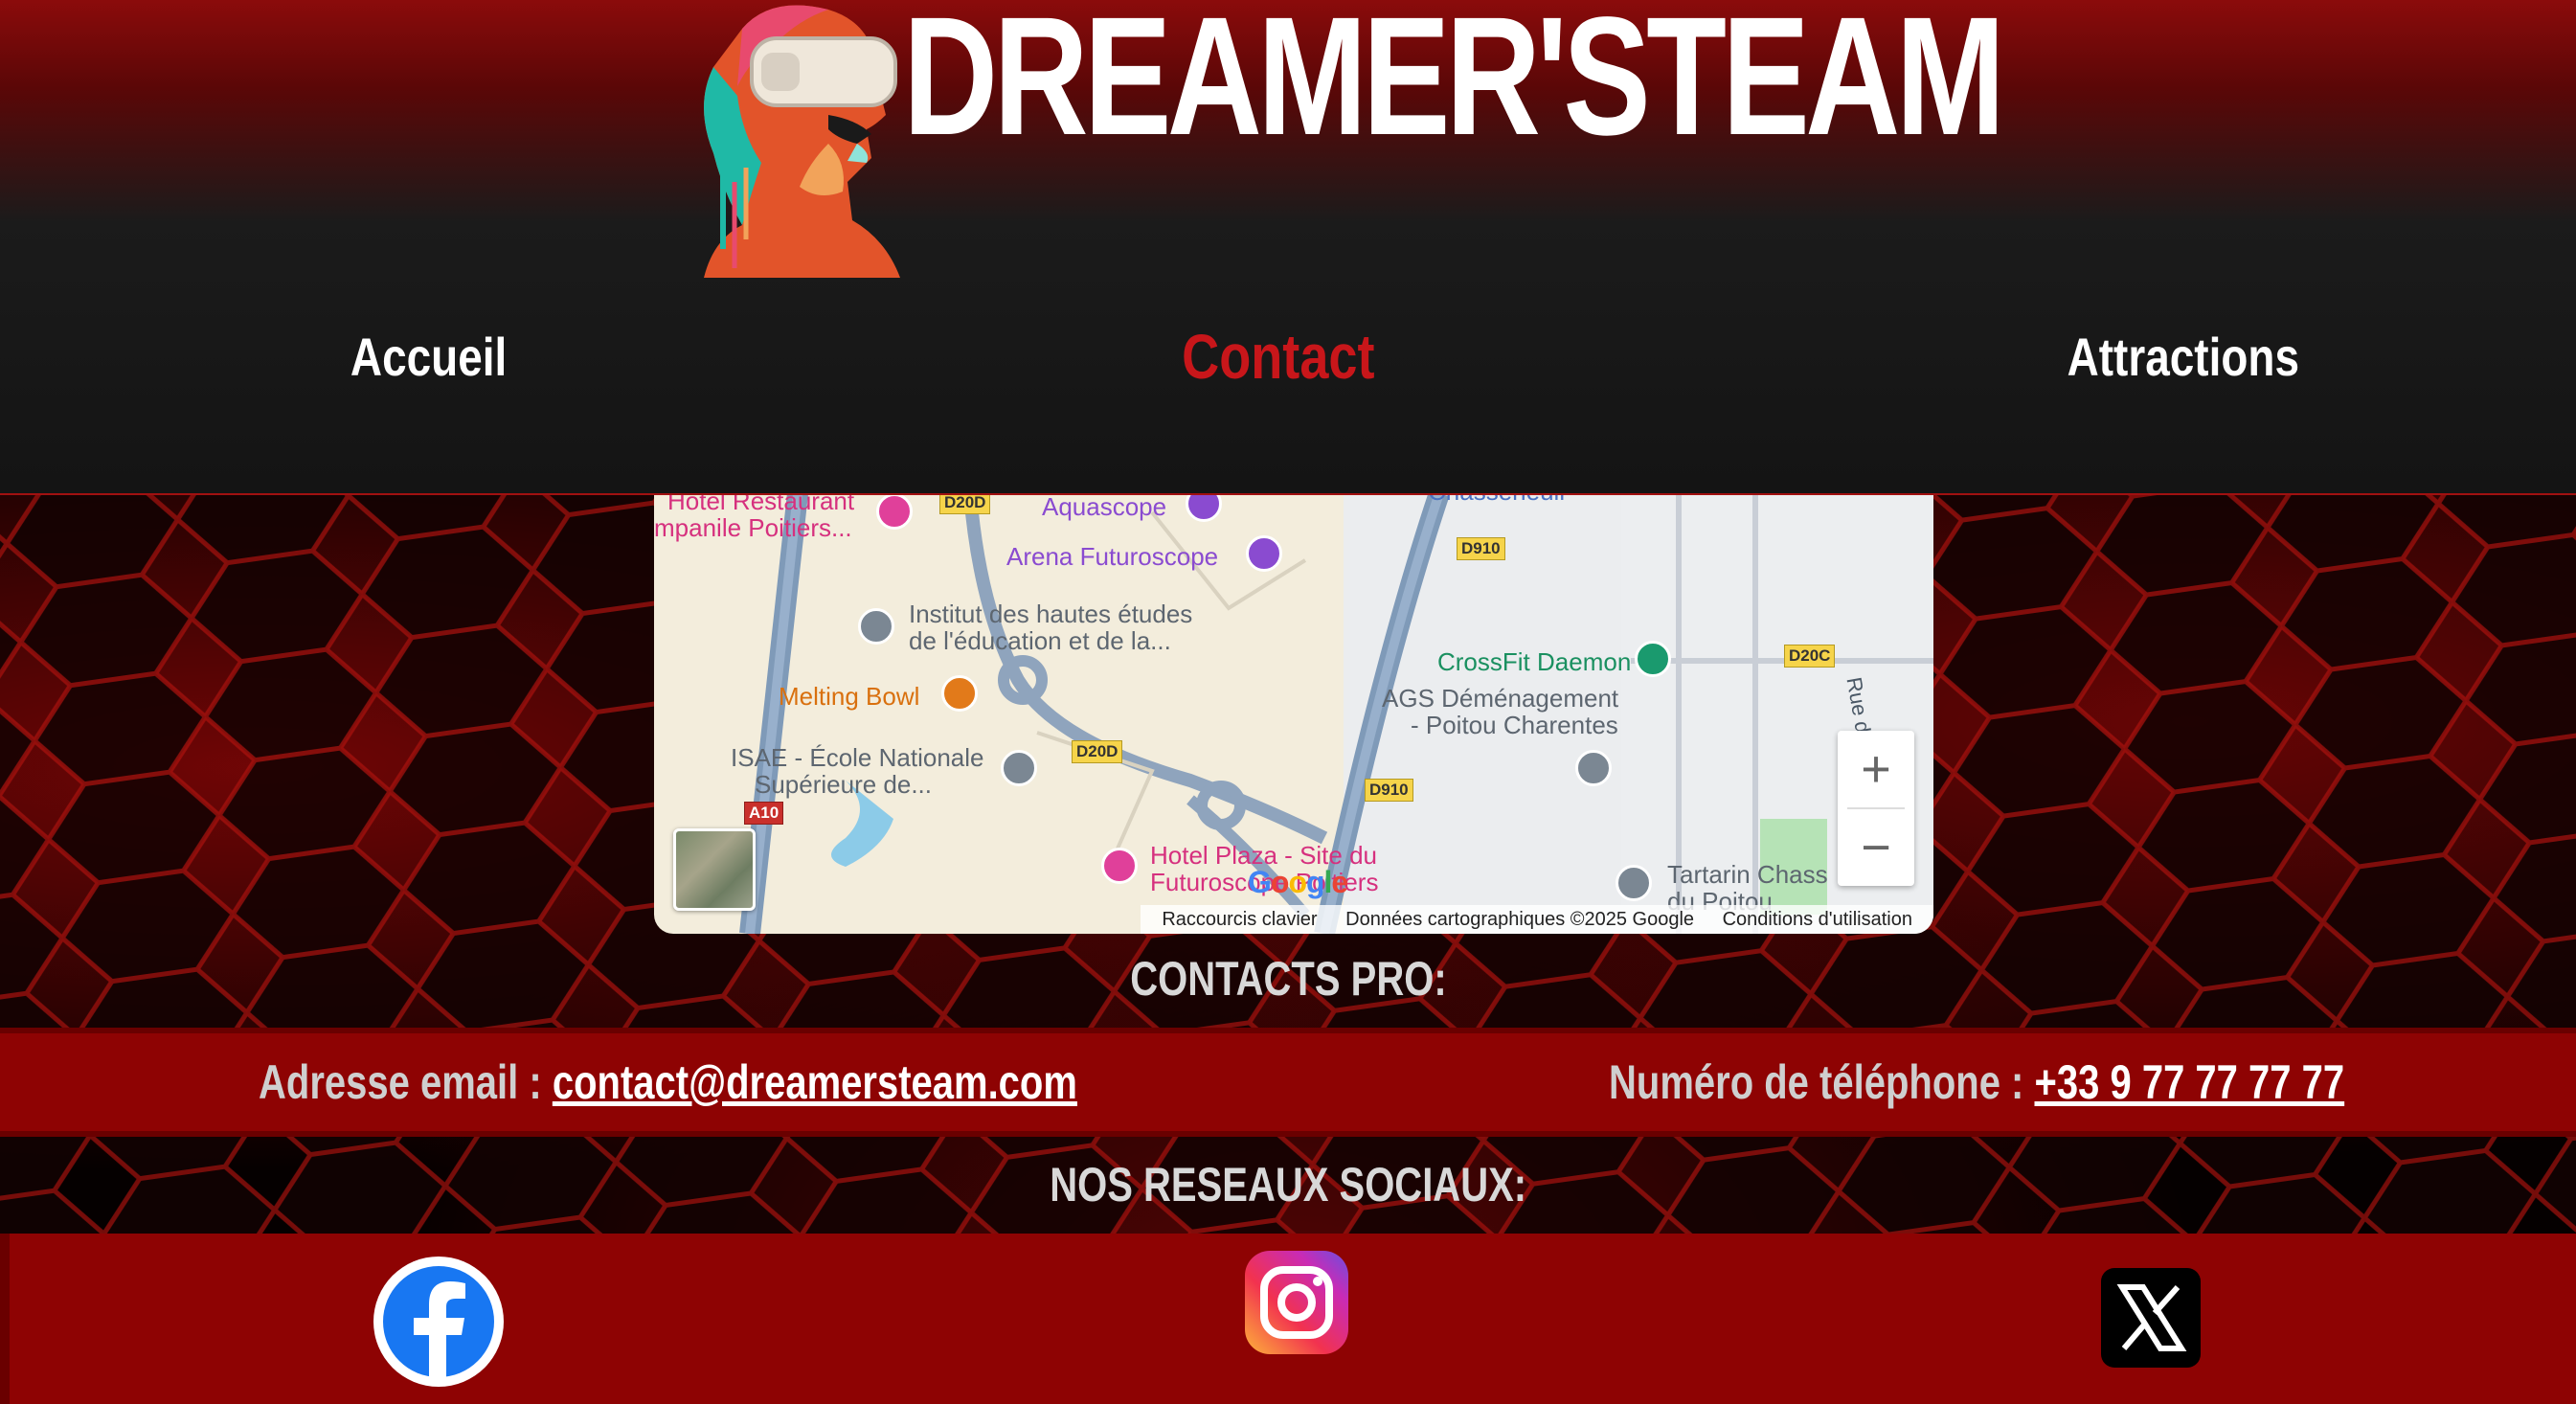 The image size is (2576, 1404). I want to click on social-band, so click(1288, 1319).